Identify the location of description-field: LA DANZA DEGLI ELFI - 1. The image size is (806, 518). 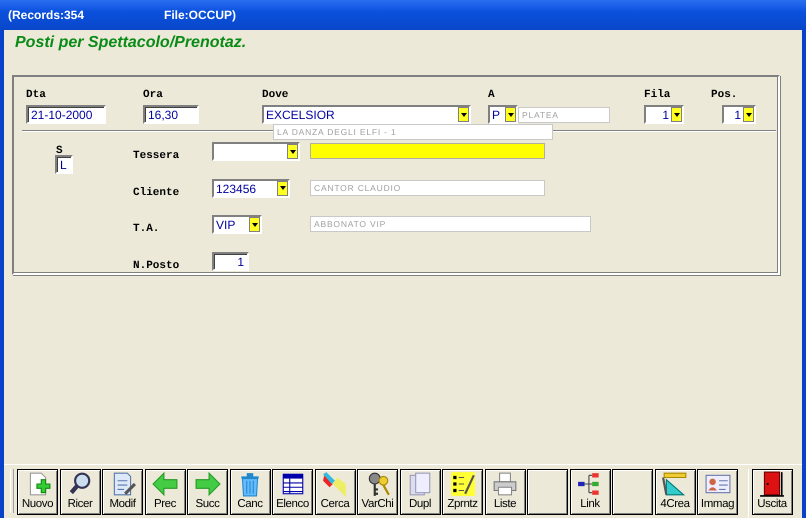
(413, 132).